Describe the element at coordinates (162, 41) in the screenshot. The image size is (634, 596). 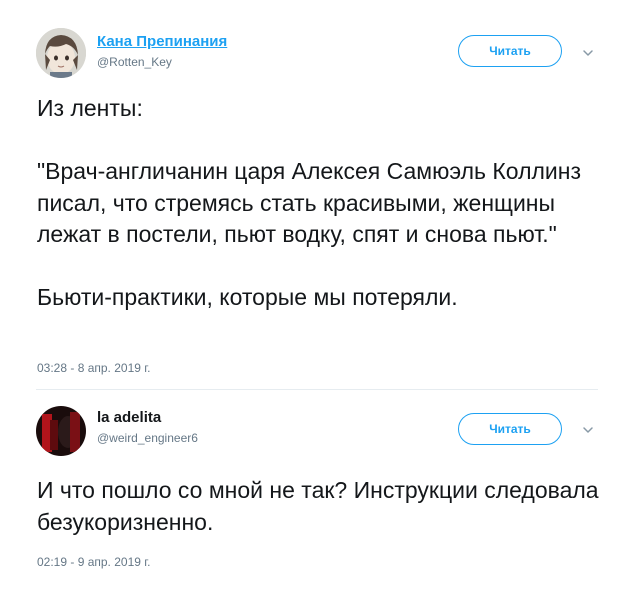
I see `display-name: Кана Препинания` at that location.